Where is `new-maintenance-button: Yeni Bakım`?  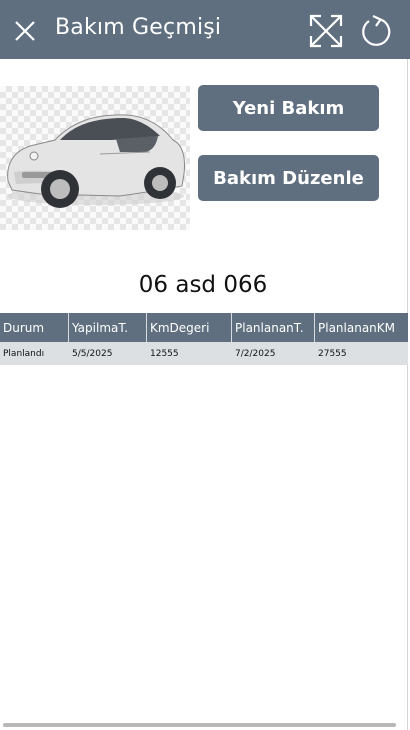
new-maintenance-button: Yeni Bakım is located at coordinates (288, 108).